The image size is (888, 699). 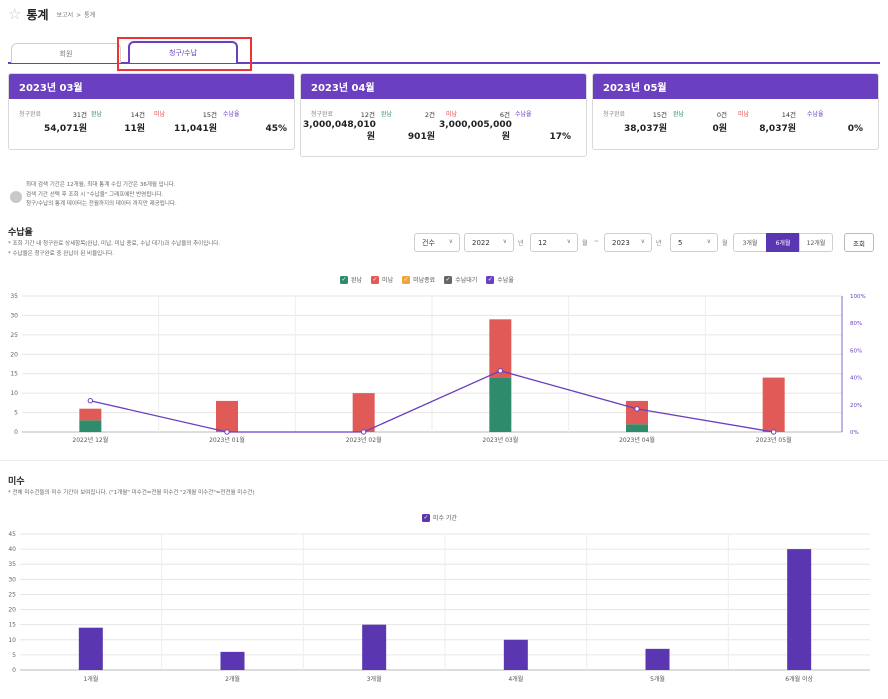 What do you see at coordinates (437, 242) in the screenshot?
I see `count-type-select: 건수 ∨` at bounding box center [437, 242].